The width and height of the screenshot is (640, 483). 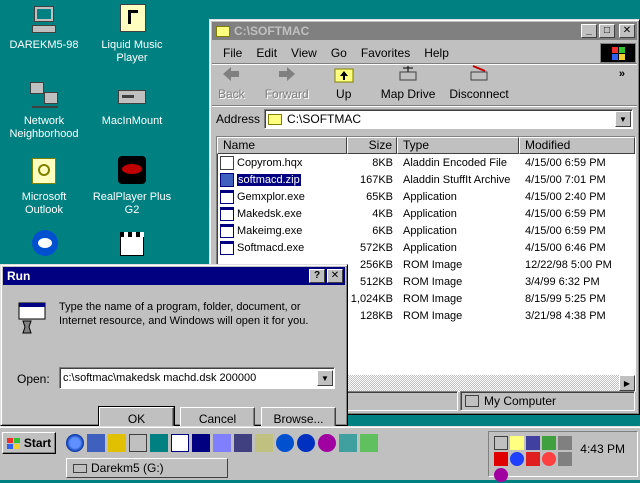 I want to click on file-name: Makedsk.exe, so click(x=269, y=213).